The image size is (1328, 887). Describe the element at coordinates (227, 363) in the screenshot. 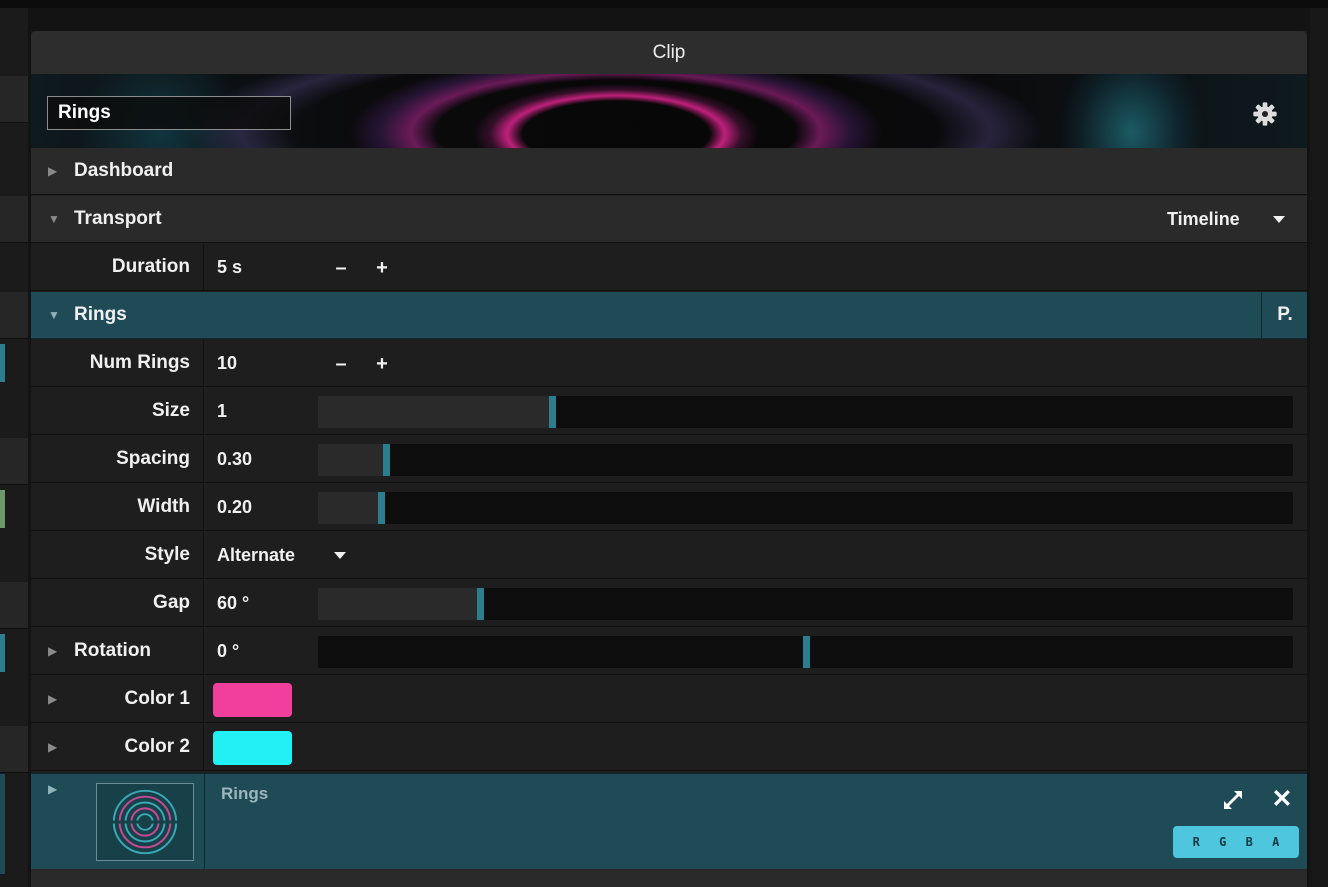

I see `num-rings-value: 10` at that location.